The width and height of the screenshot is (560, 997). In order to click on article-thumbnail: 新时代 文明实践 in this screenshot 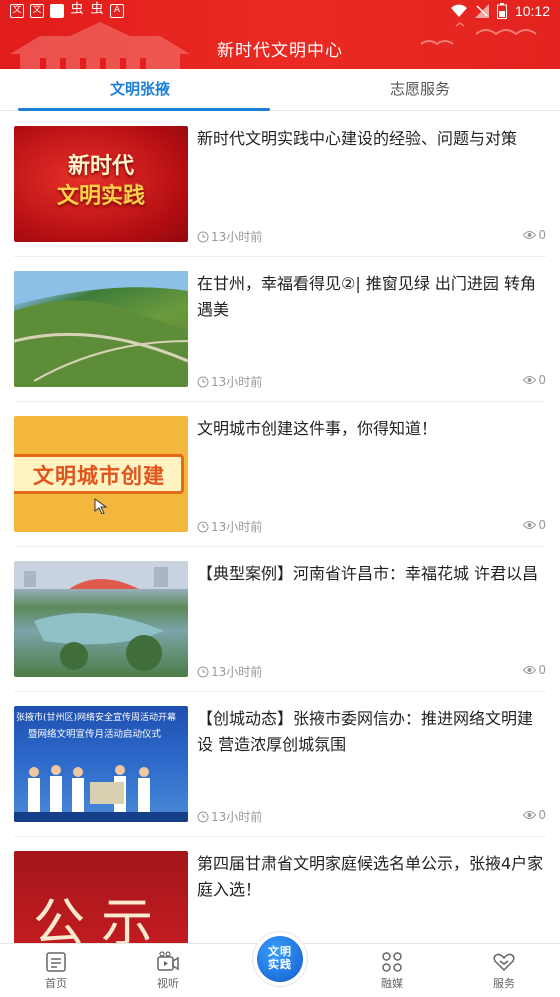, I will do `click(101, 184)`.